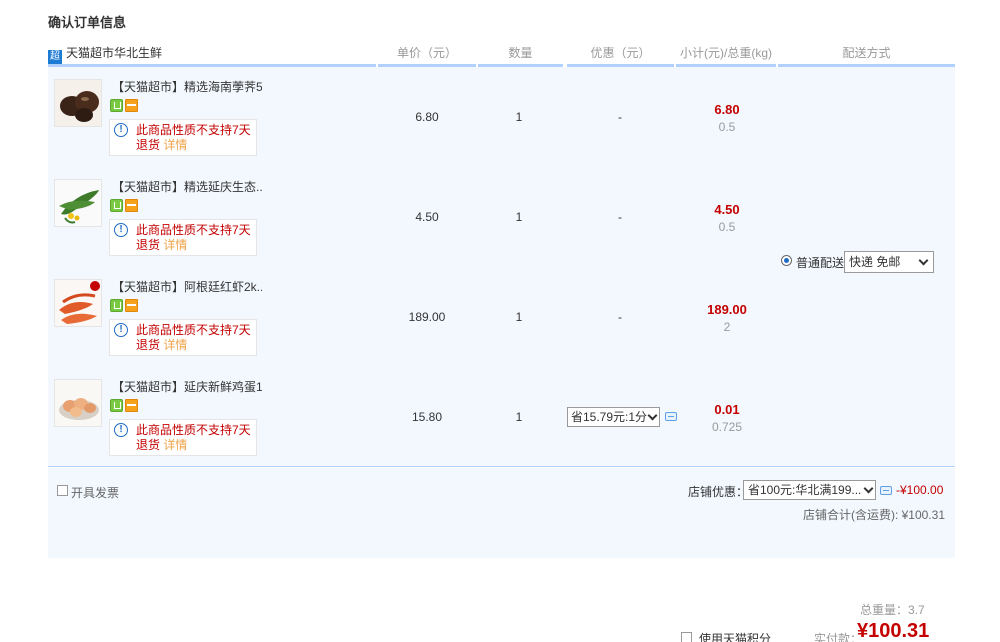 The image size is (1000, 642). Describe the element at coordinates (727, 327) in the screenshot. I see `item-weight: 2` at that location.